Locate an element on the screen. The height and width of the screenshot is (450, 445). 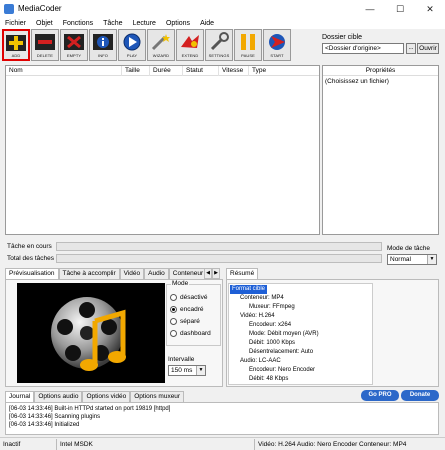
wizard-icon is located at coordinates (161, 42).